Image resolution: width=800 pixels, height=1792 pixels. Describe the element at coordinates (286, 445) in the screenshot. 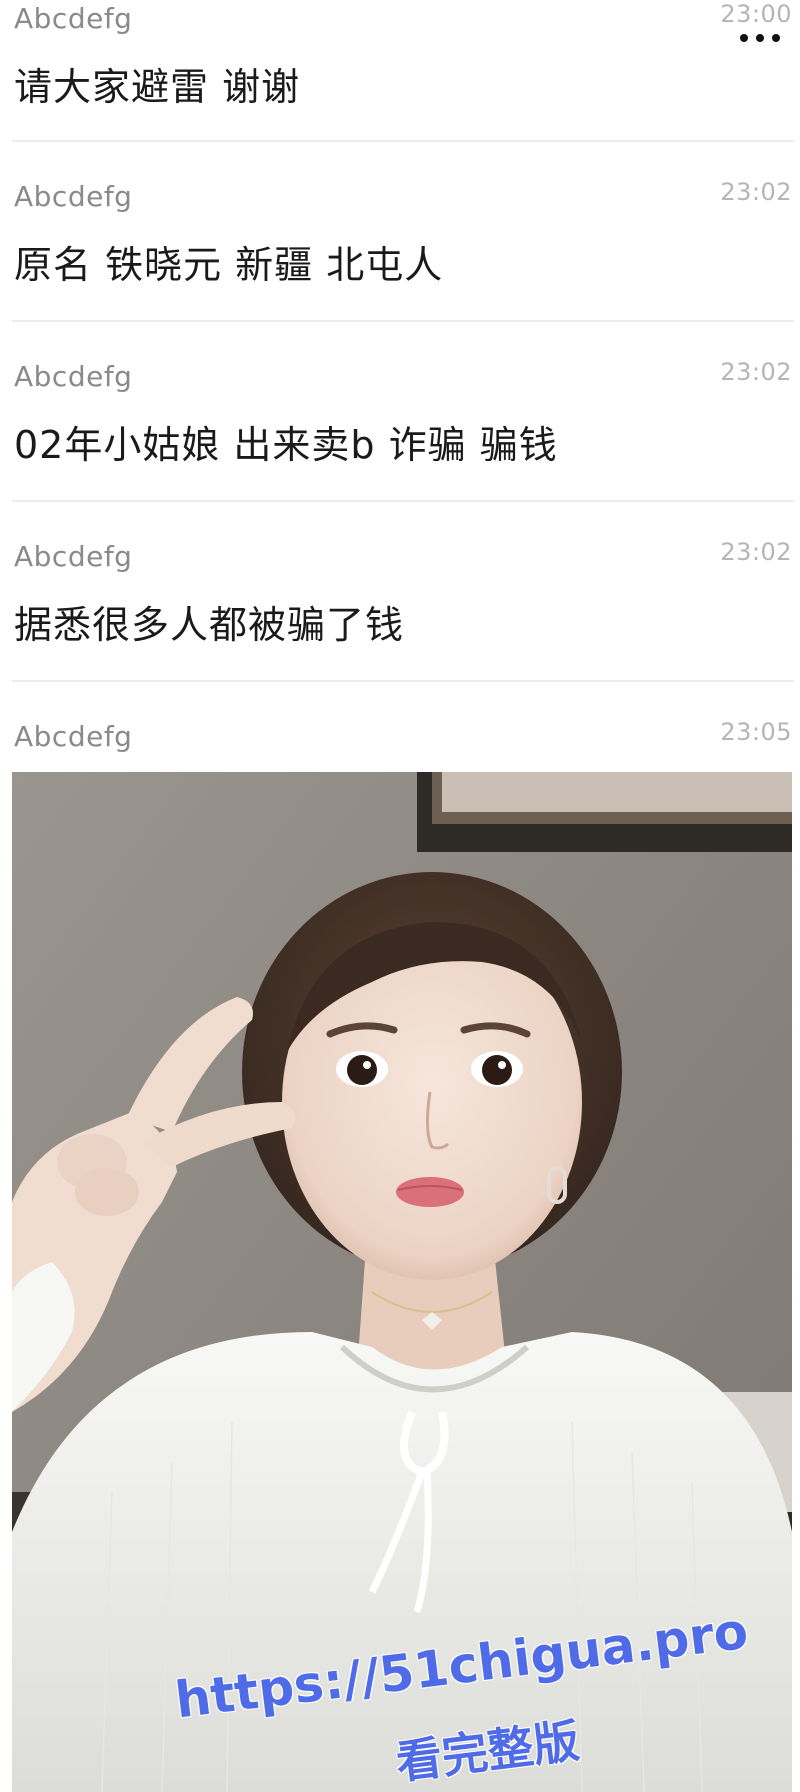

I see `message-text: 02年小姑娘 出来卖b 诈骗 骗钱` at that location.